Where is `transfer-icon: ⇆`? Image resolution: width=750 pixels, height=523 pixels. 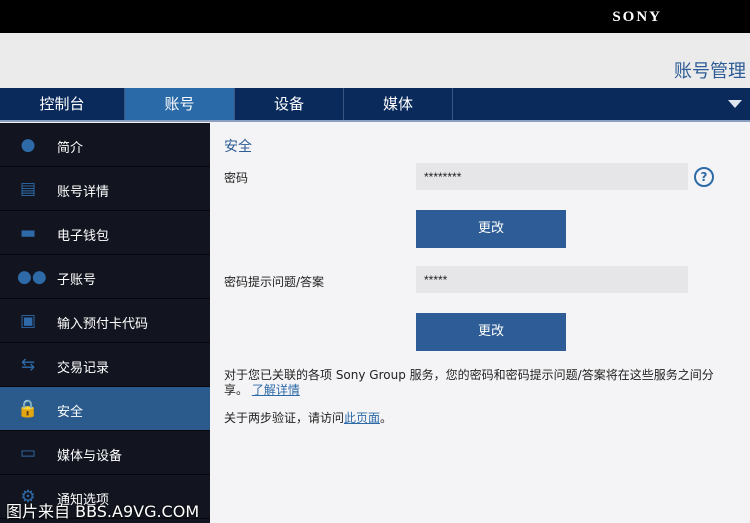
transfer-icon: ⇆ is located at coordinates (28, 365).